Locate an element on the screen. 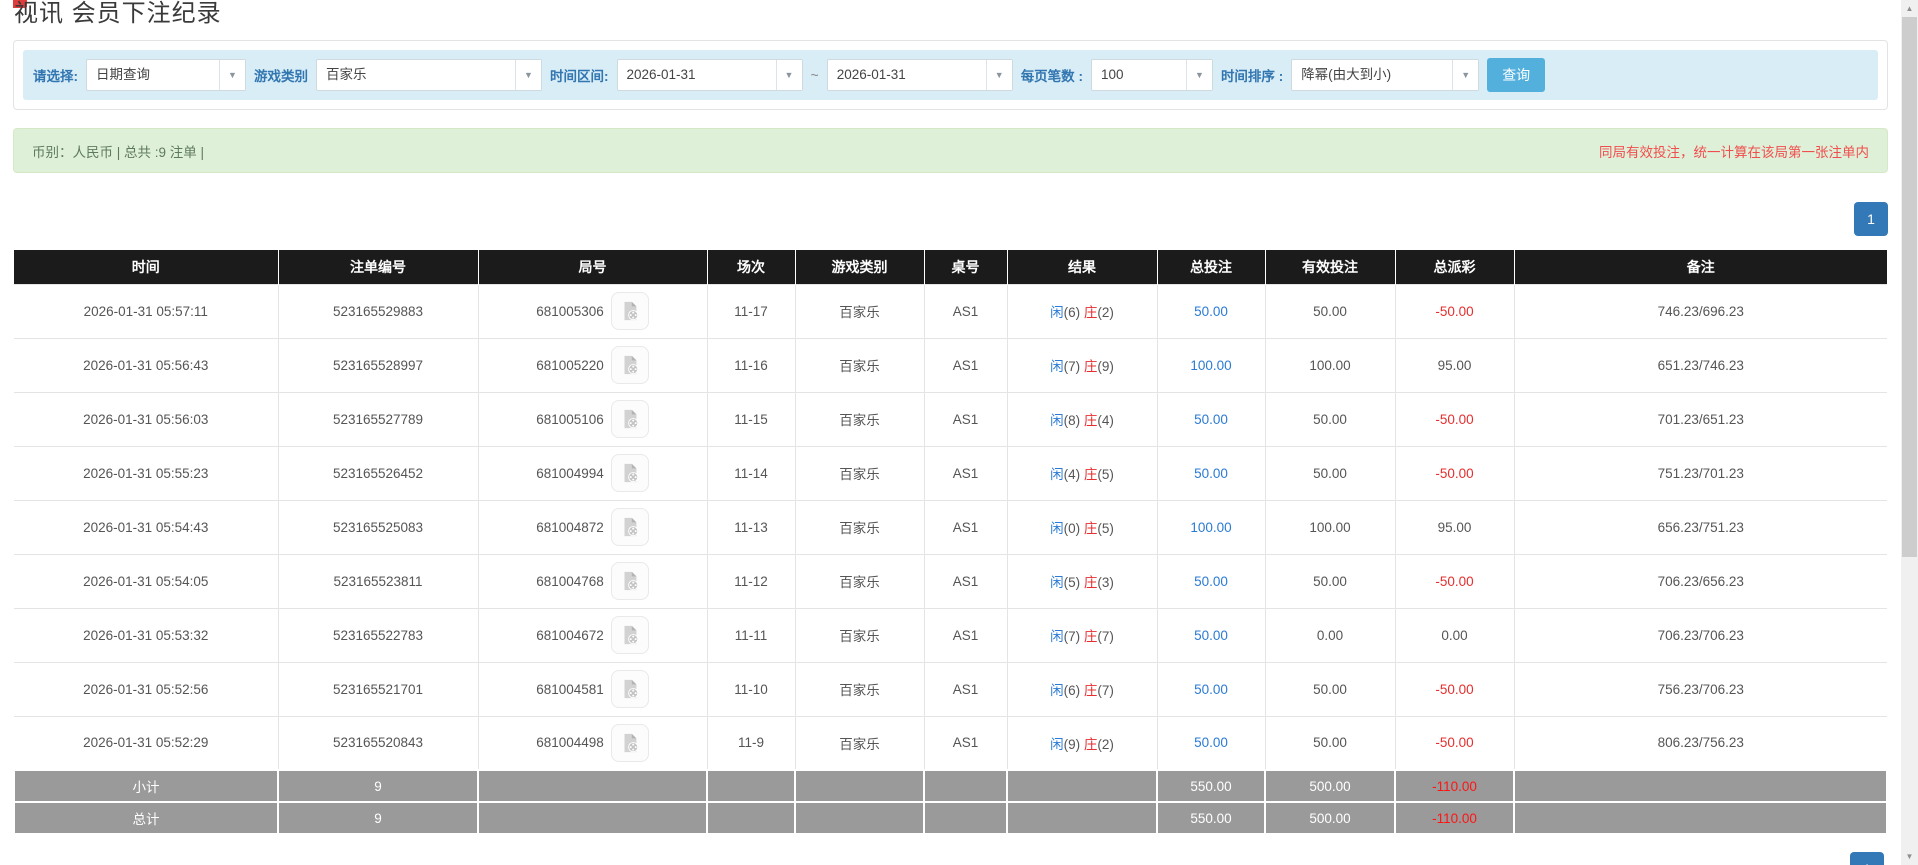  vertical-scrollbar: ▲ ▼ is located at coordinates (1909, 432).